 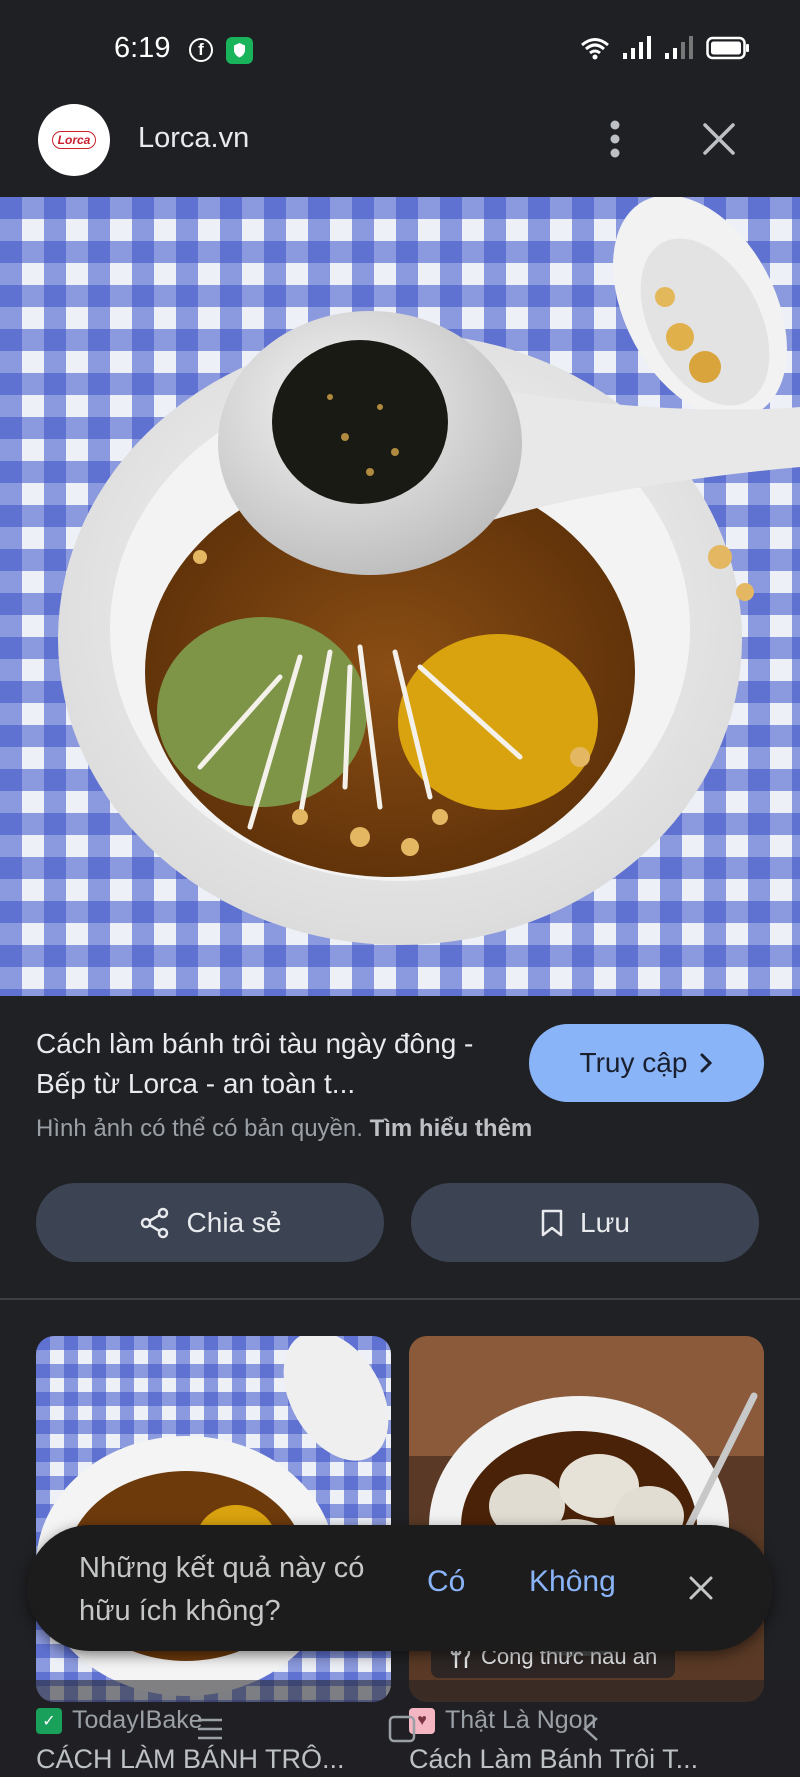 What do you see at coordinates (234, 1222) in the screenshot?
I see `share-label: Chia sẻ` at bounding box center [234, 1222].